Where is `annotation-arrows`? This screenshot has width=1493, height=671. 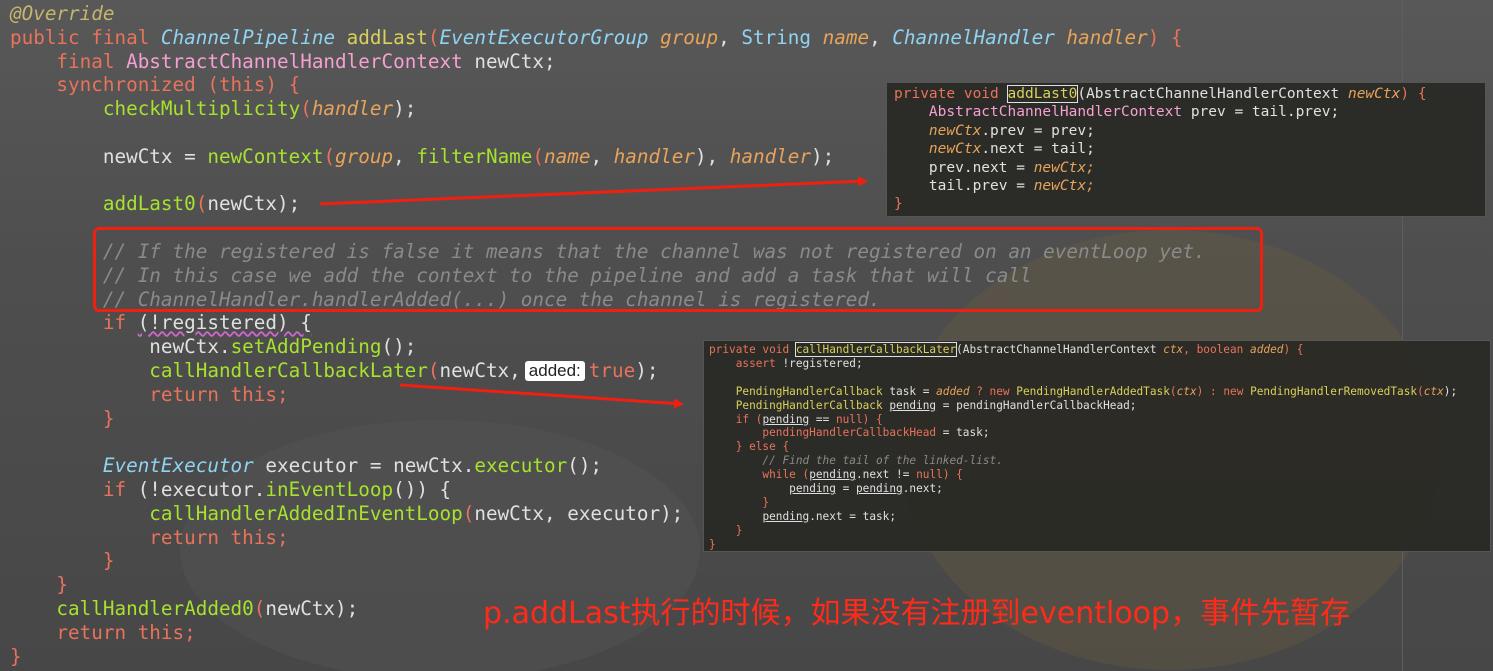
annotation-arrows is located at coordinates (593, 292).